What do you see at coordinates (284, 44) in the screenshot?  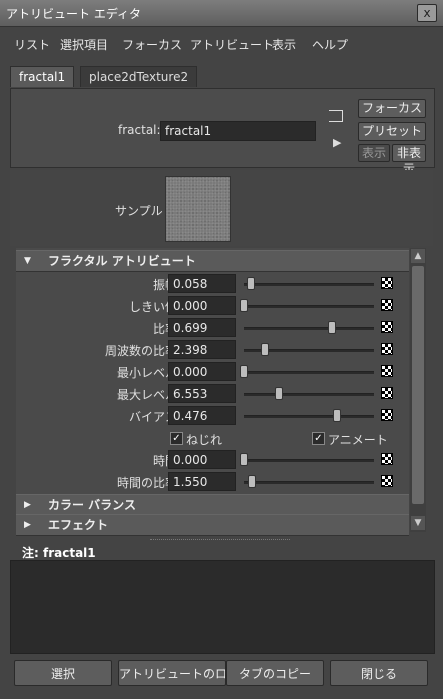 I see `menu-show: 表示` at bounding box center [284, 44].